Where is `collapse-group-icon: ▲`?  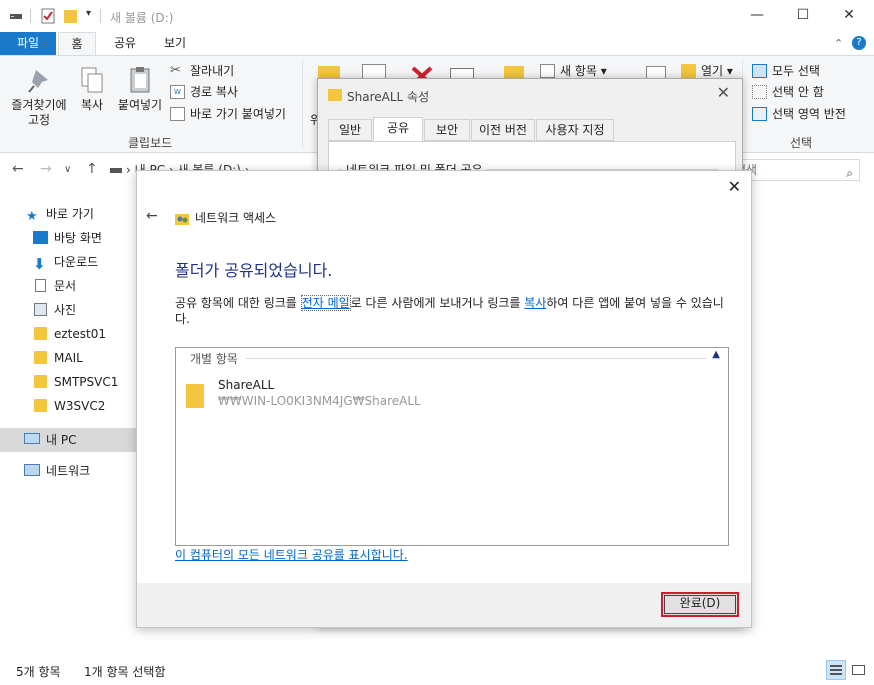
collapse-group-icon: ▲ is located at coordinates (716, 354).